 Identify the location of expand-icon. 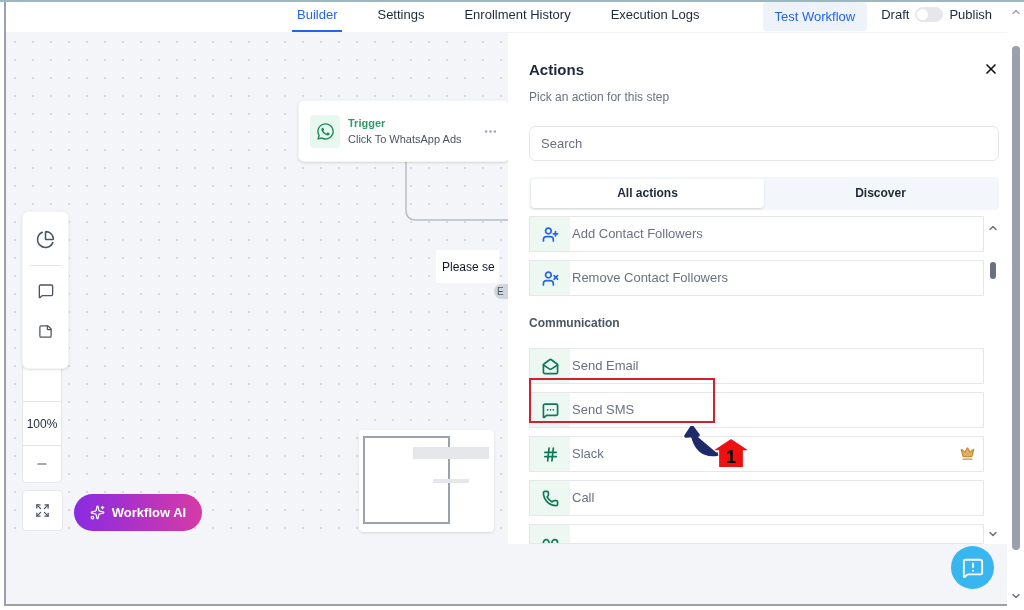
(42, 510).